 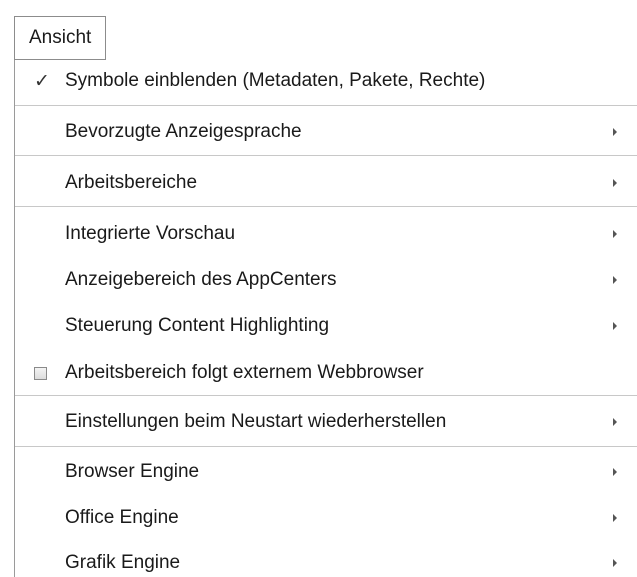 I want to click on menu-item-preferred-language: Bevorzugte Anzeigesprache, so click(x=326, y=132).